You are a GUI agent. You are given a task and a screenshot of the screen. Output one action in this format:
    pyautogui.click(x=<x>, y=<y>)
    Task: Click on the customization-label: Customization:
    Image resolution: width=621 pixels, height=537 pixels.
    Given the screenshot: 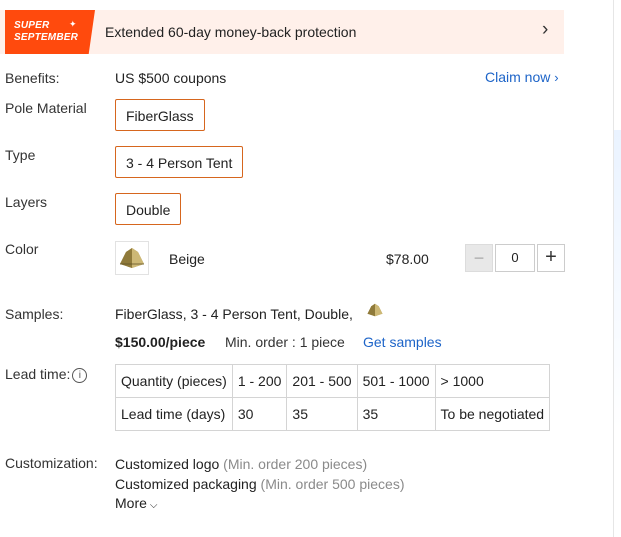 What is the action you would take?
    pyautogui.click(x=51, y=463)
    